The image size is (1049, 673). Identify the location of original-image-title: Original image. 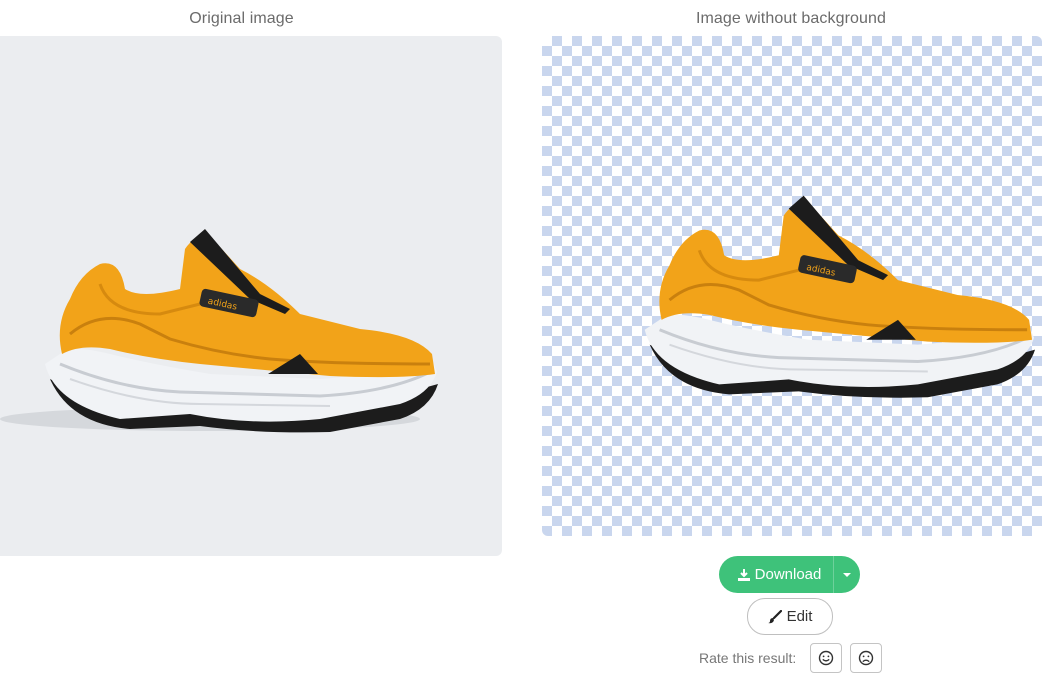
(241, 18).